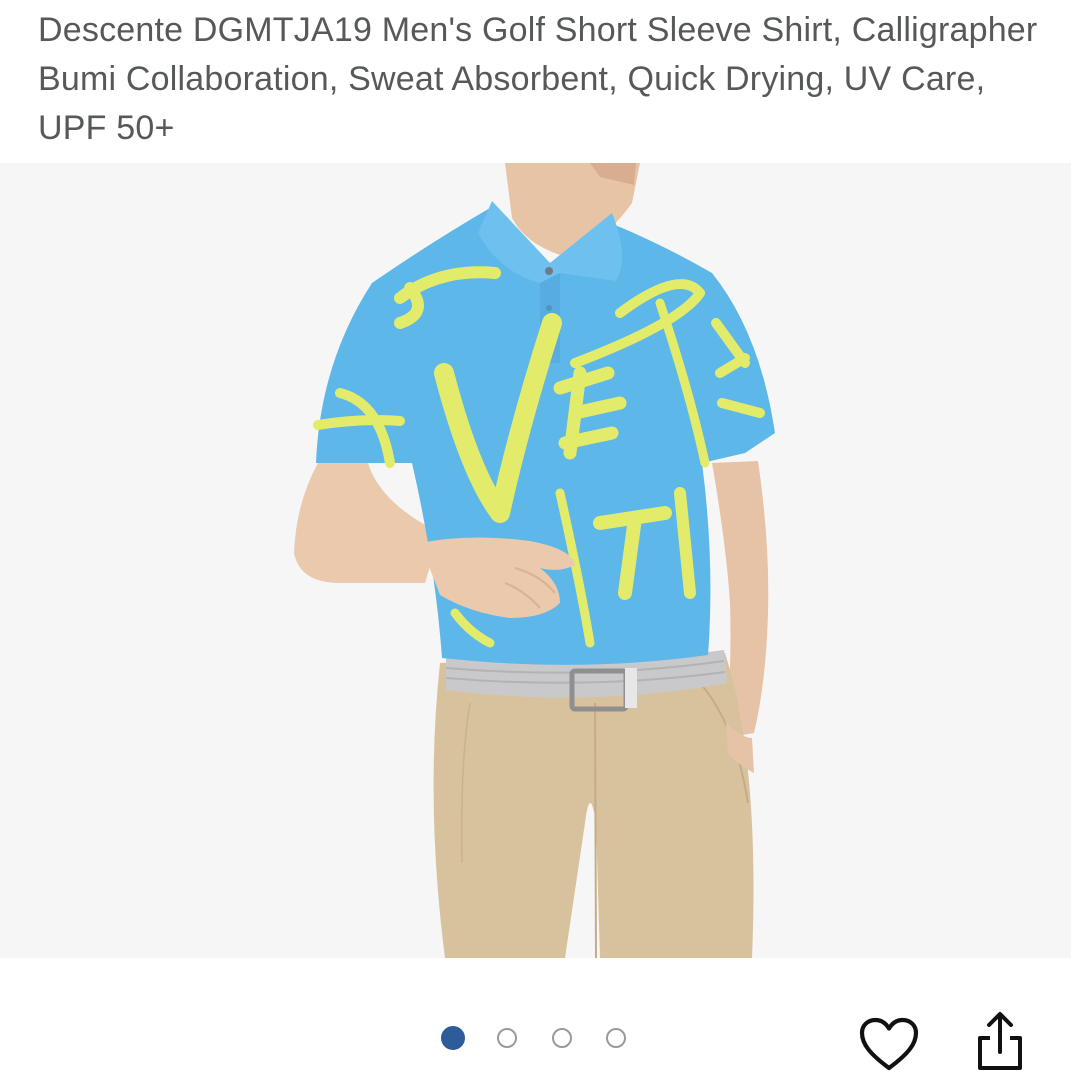 This screenshot has height=1080, width=1071. I want to click on share-button, so click(1000, 1042).